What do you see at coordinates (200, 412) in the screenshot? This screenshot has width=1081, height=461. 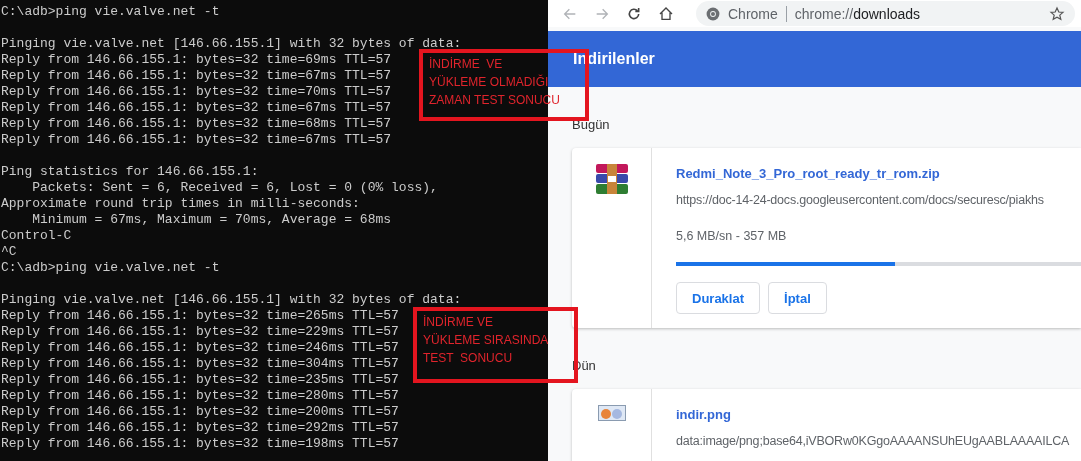 I see `terminal-line: Reply from 146.66.155.1: bytes=32 time=200ms TTL=57` at bounding box center [200, 412].